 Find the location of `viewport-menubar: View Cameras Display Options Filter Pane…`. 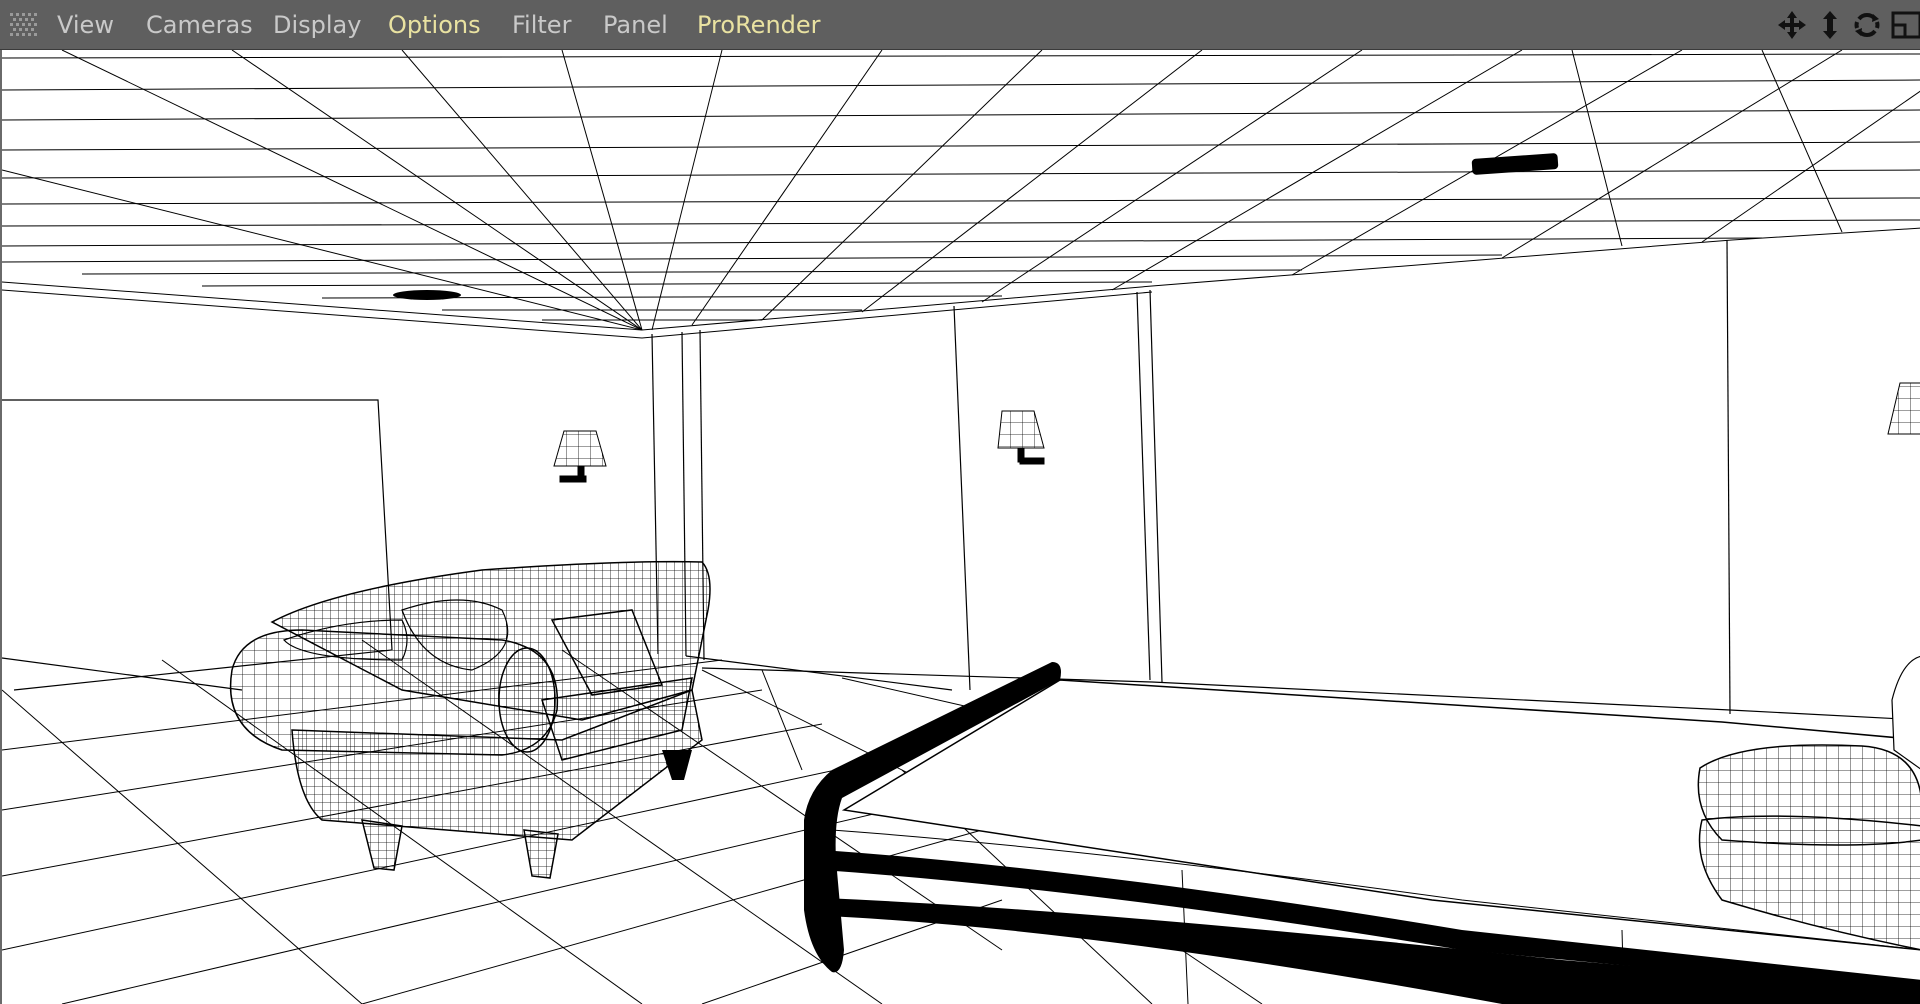

viewport-menubar: View Cameras Display Options Filter Pane… is located at coordinates (960, 25).